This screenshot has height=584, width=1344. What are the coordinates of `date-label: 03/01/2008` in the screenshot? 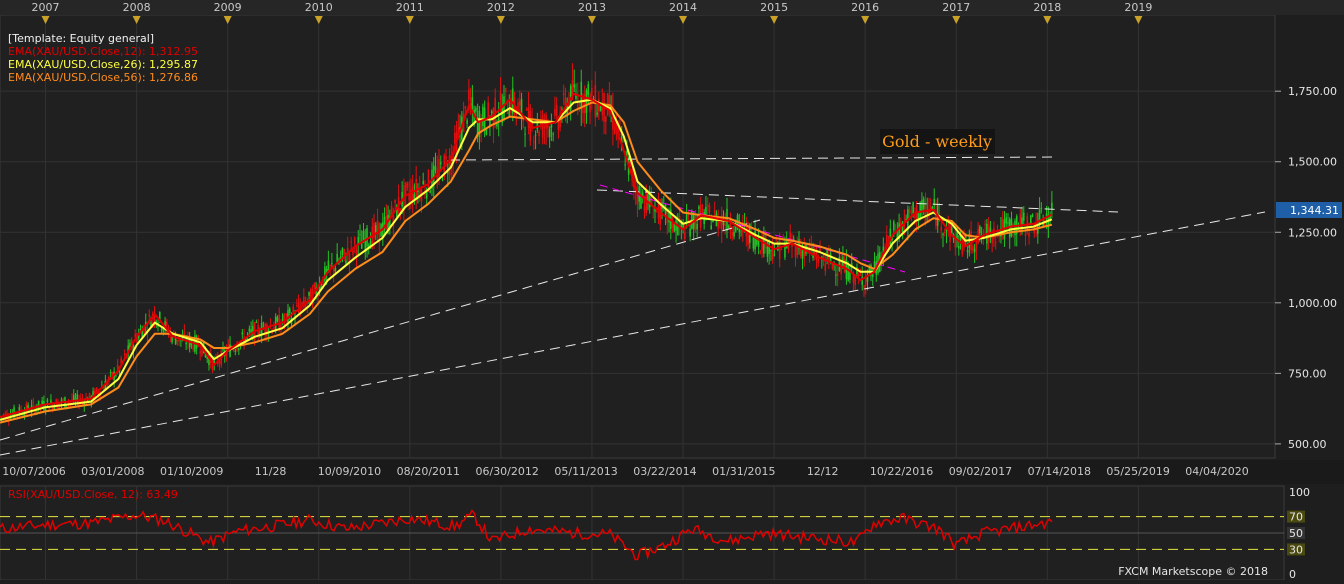 It's located at (112, 471).